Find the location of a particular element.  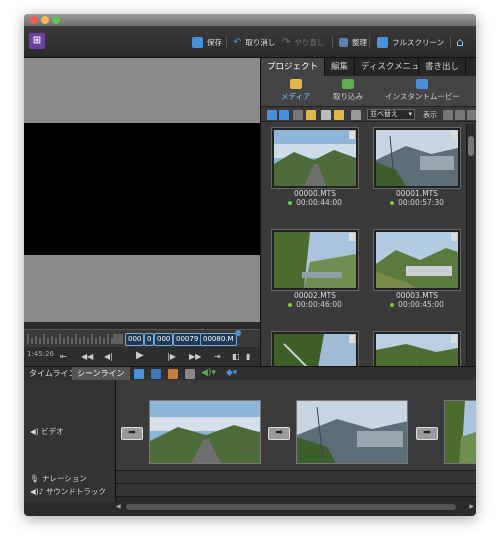

info-icon is located at coordinates (471, 115).